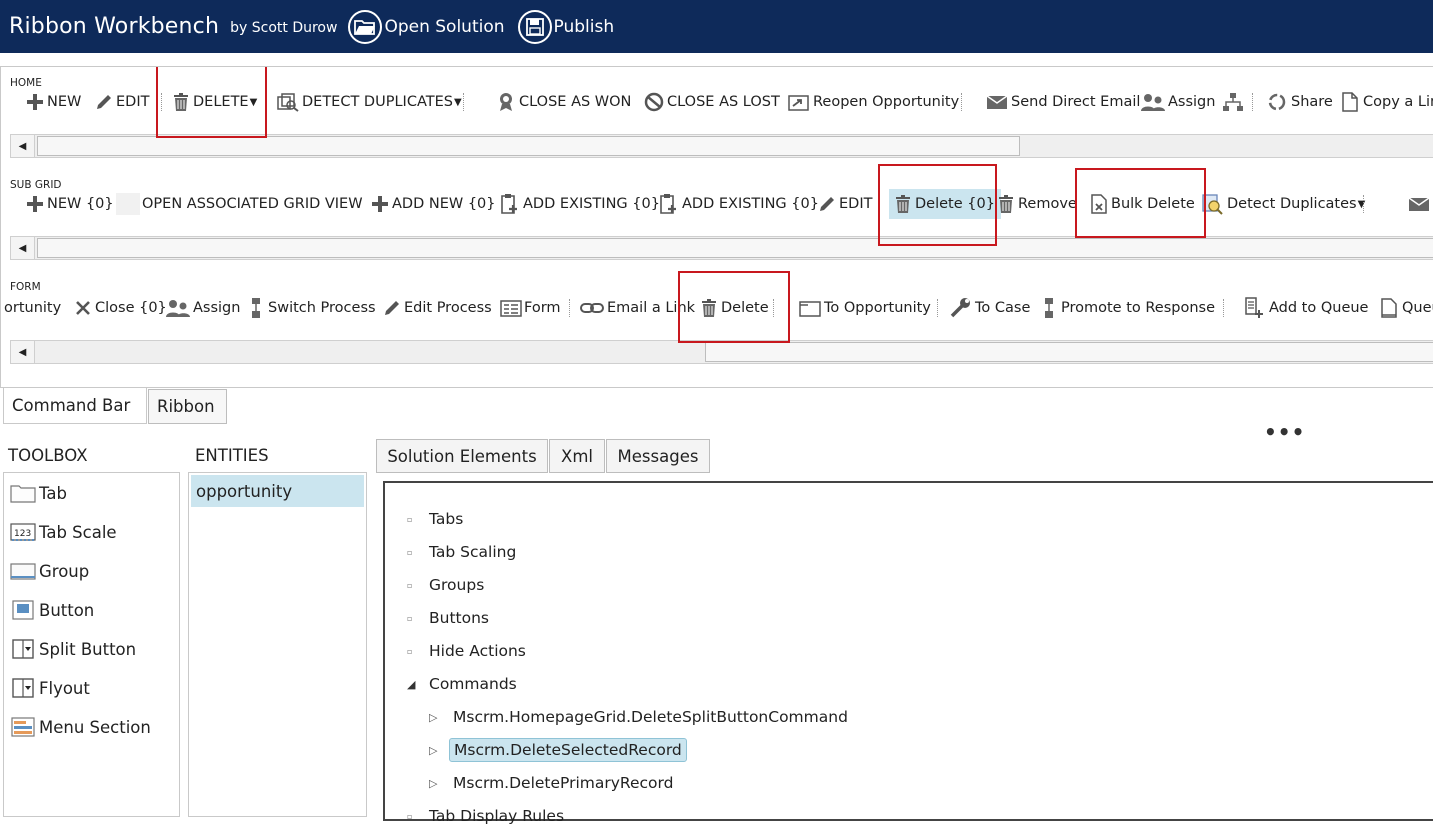 This screenshot has width=1433, height=831. I want to click on app-byline: by Scott Durow, so click(284, 28).